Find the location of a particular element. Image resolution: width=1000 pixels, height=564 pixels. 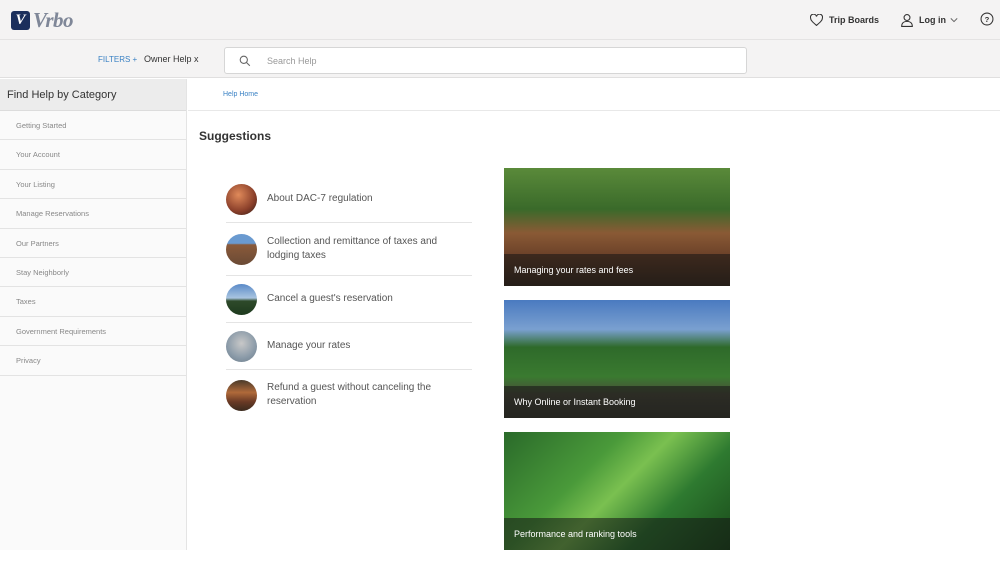

owner-help-filter-chip: Owner Help x is located at coordinates (171, 59).